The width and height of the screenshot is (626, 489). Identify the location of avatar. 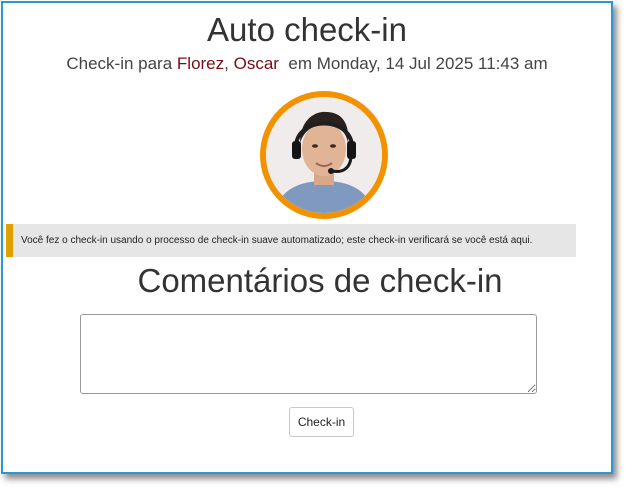
(324, 155).